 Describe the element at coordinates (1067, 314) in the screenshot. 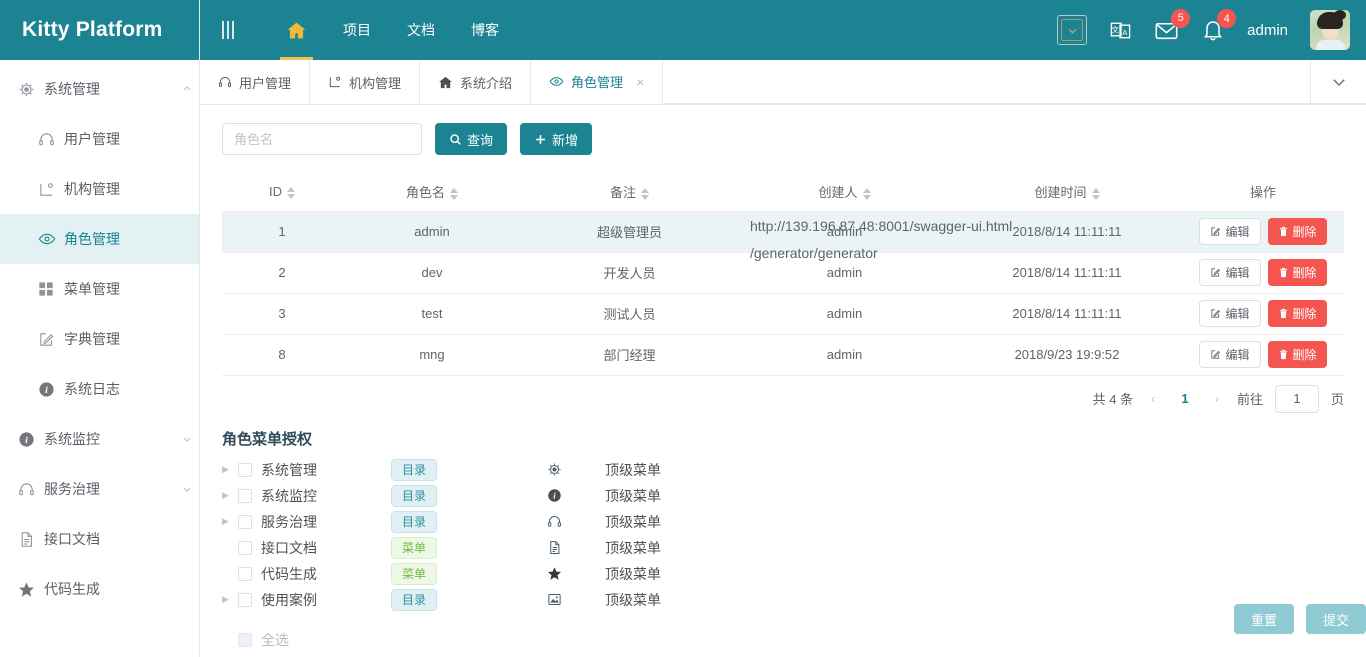

I see `cell-created: 2018/8/14 11:11:11` at that location.